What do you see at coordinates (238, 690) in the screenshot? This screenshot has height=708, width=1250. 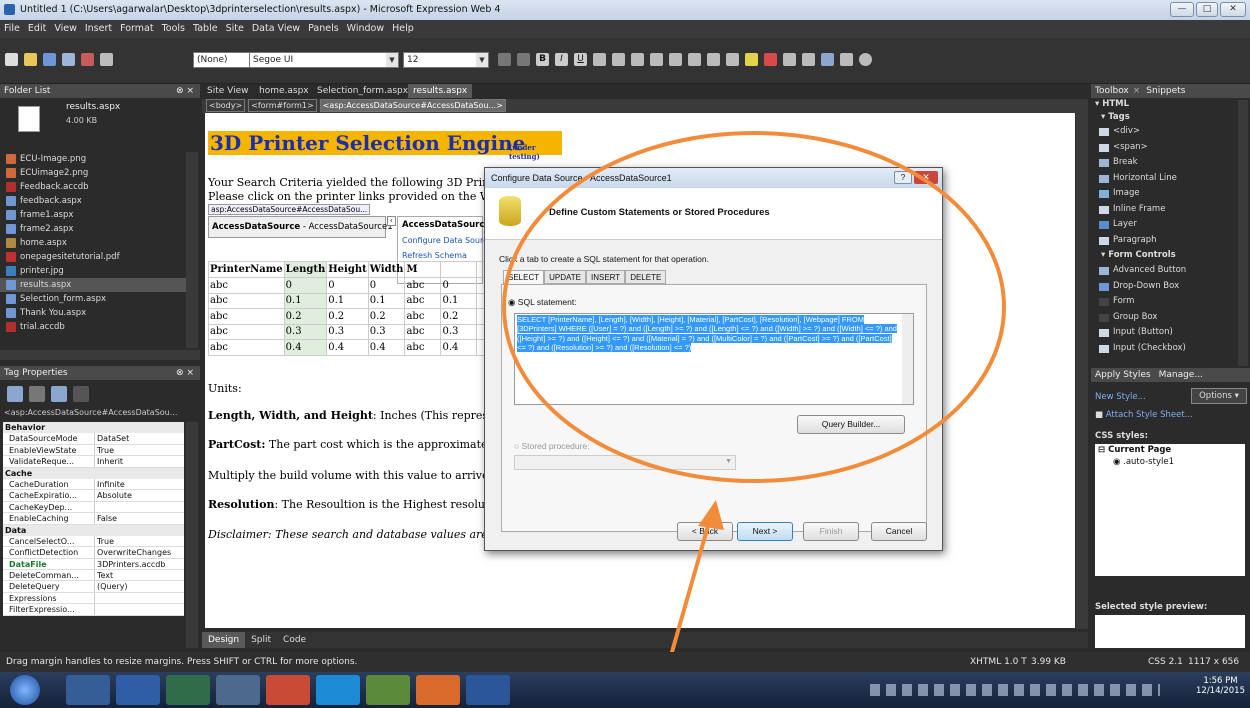 I see `file-explorer-icon` at bounding box center [238, 690].